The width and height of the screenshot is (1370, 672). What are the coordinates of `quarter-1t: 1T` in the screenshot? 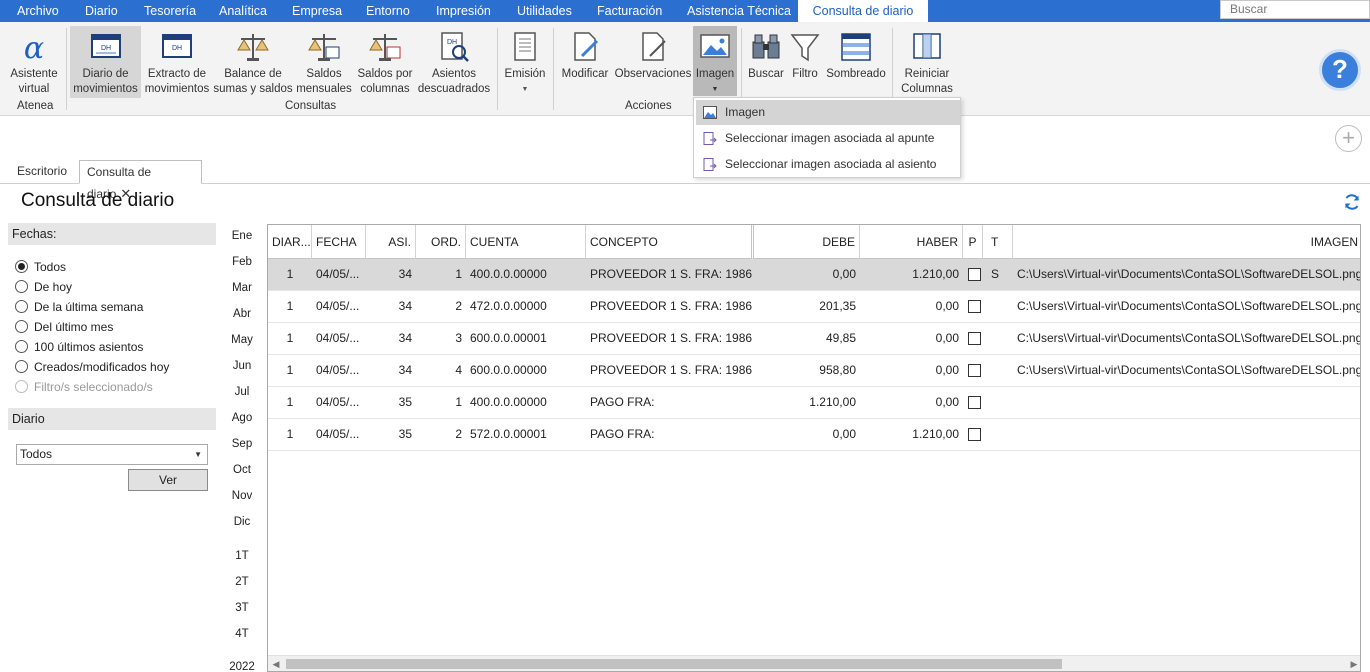 It's located at (242, 556).